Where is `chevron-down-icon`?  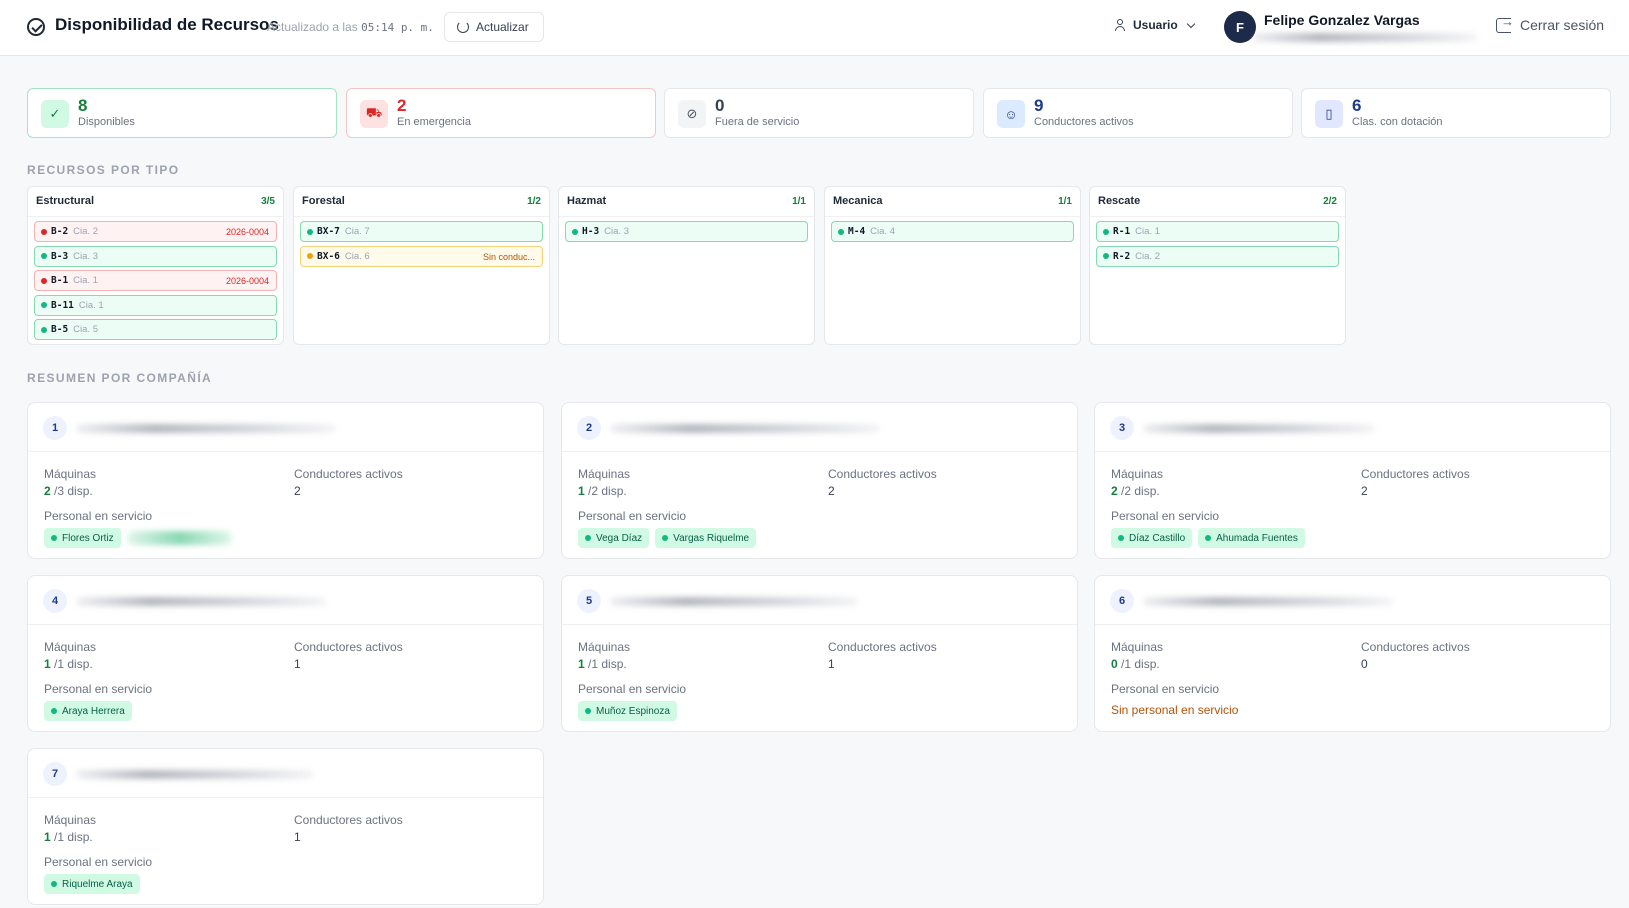
chevron-down-icon is located at coordinates (1190, 23).